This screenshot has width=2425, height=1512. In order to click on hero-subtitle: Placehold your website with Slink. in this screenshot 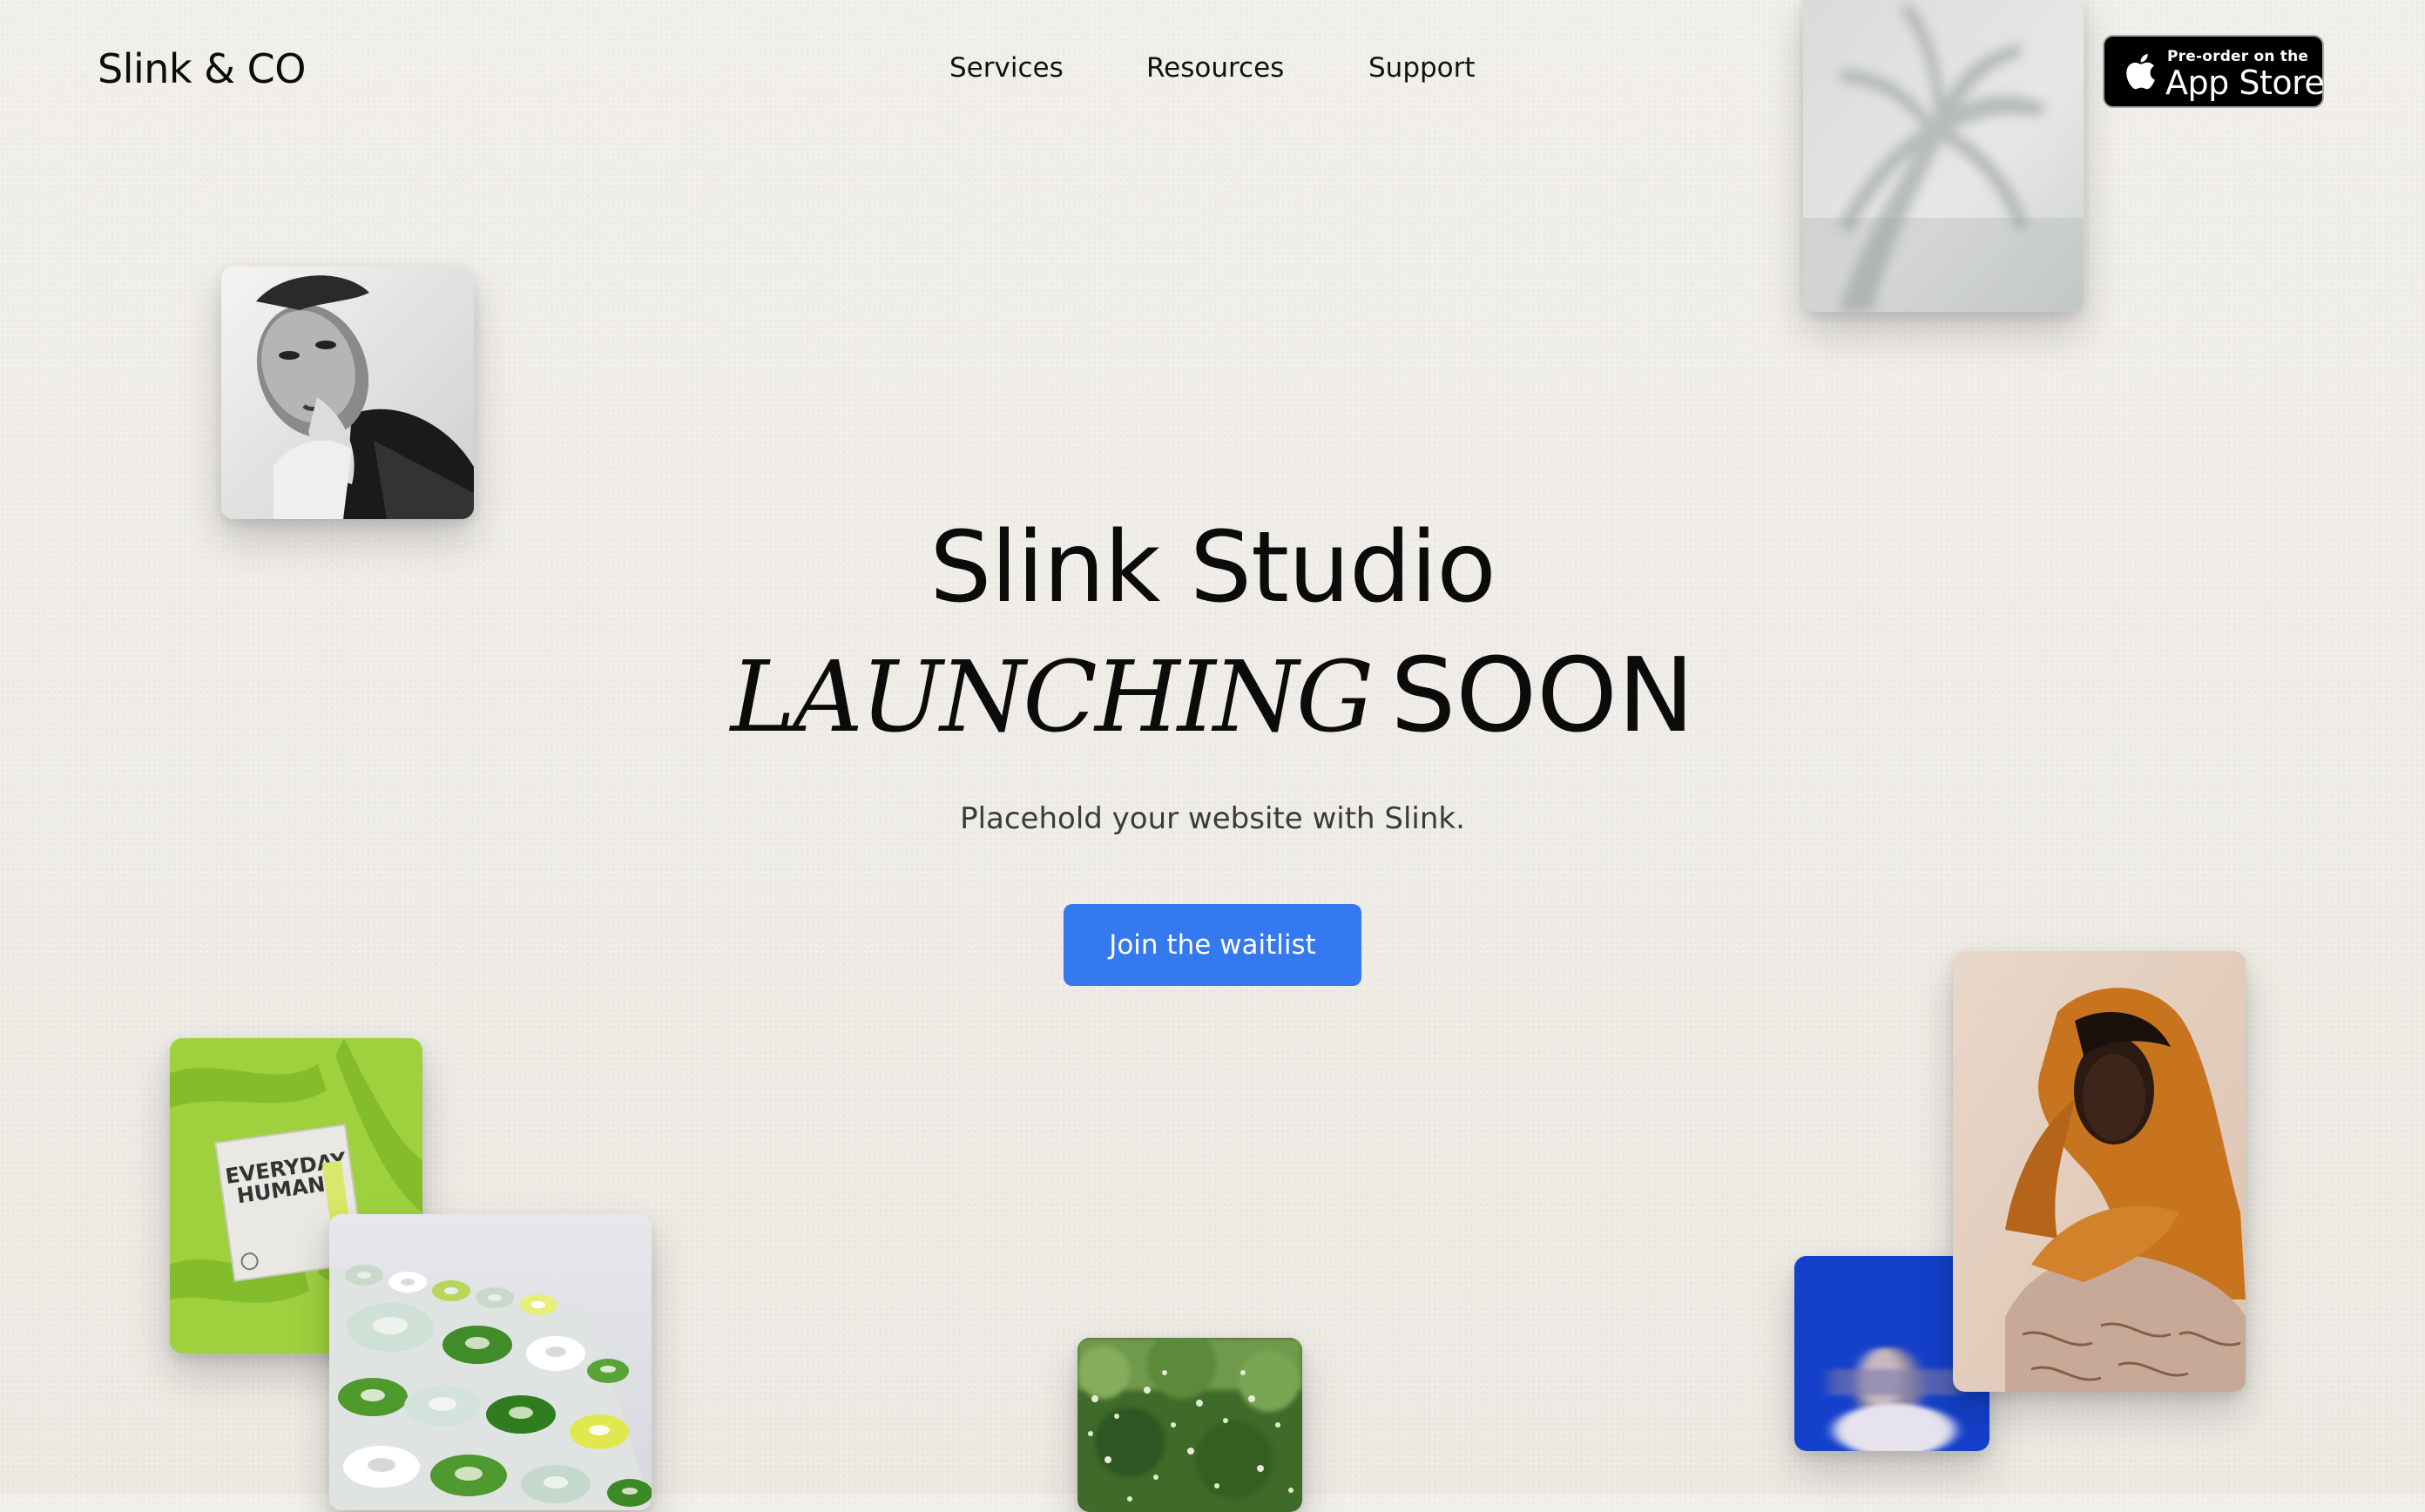, I will do `click(1212, 818)`.